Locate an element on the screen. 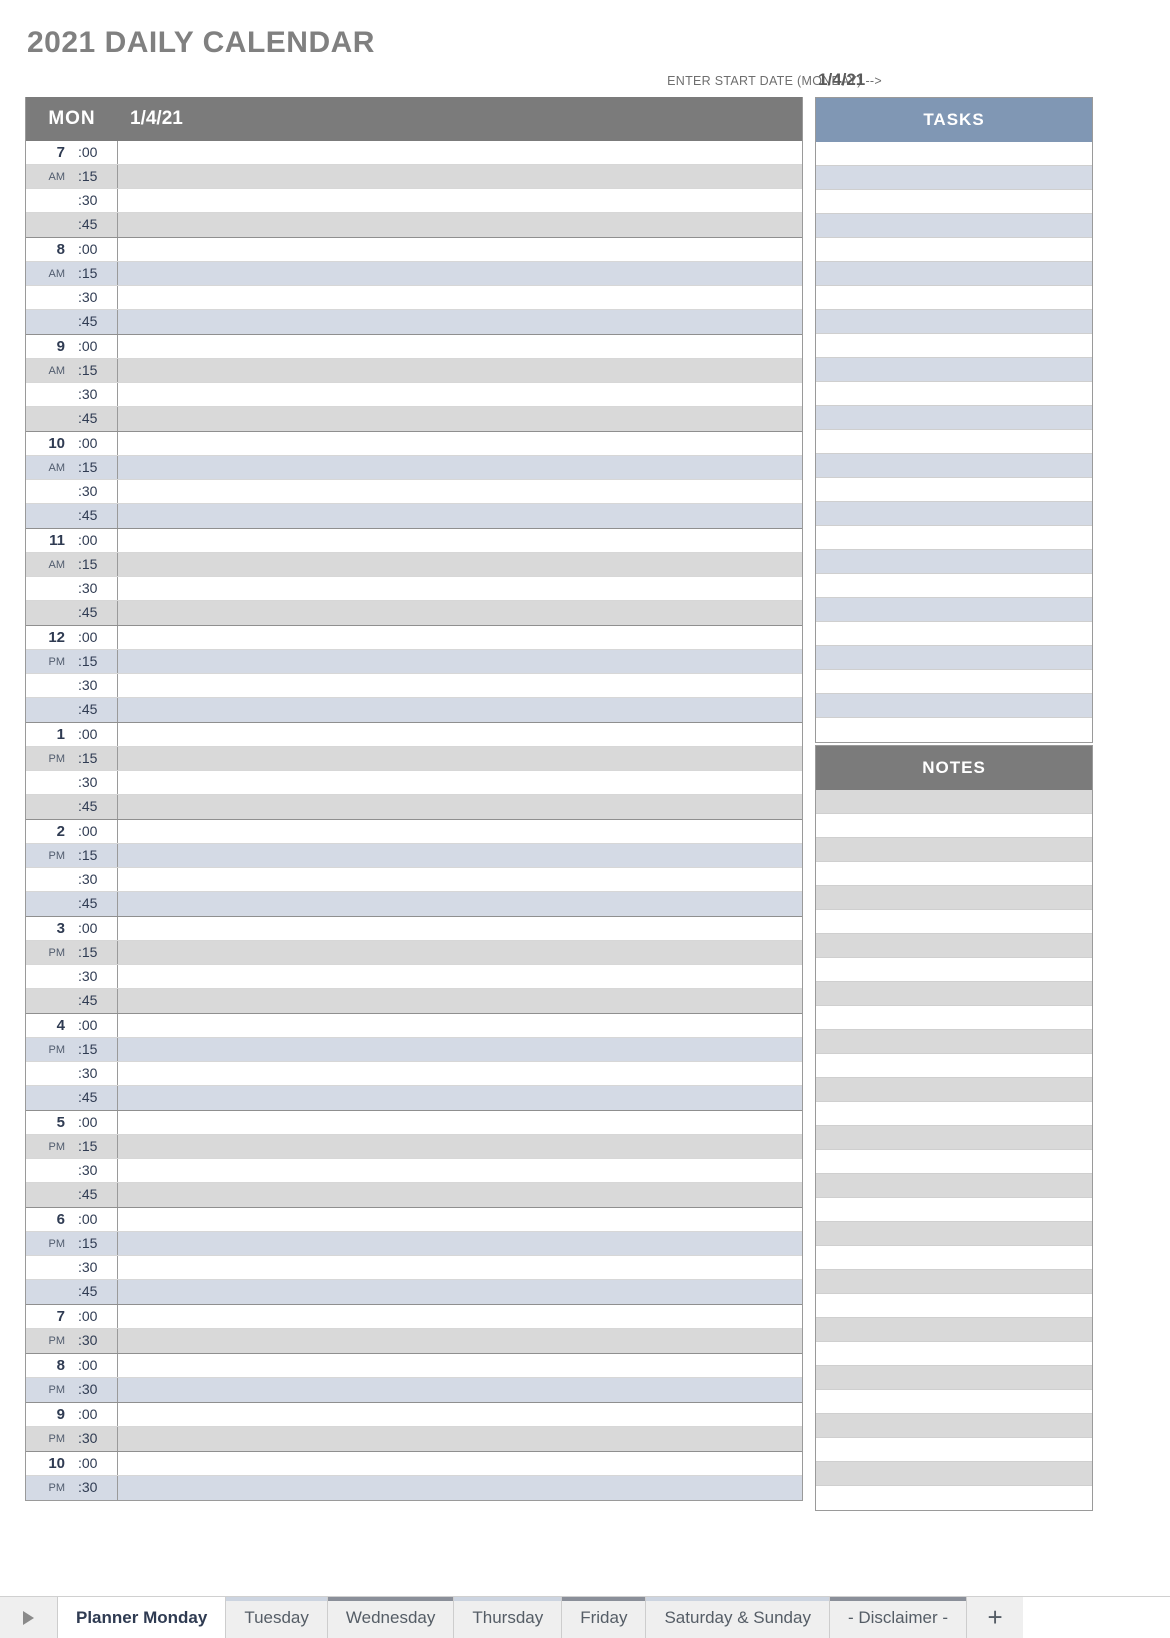  sheet-tab-thursday: Thursday is located at coordinates (508, 1617).